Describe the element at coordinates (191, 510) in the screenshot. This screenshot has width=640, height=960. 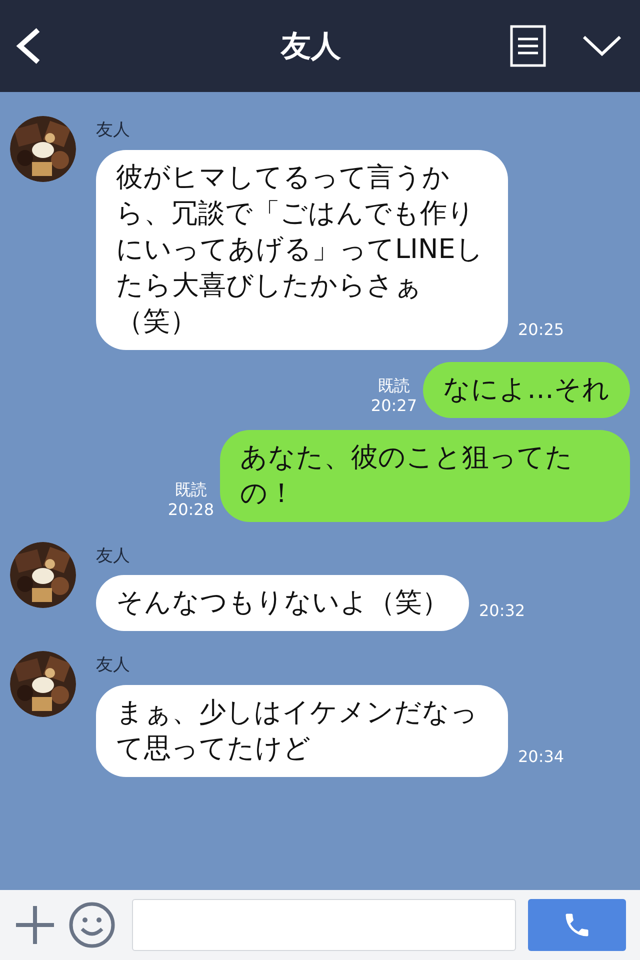
I see `message-time: 20:28` at that location.